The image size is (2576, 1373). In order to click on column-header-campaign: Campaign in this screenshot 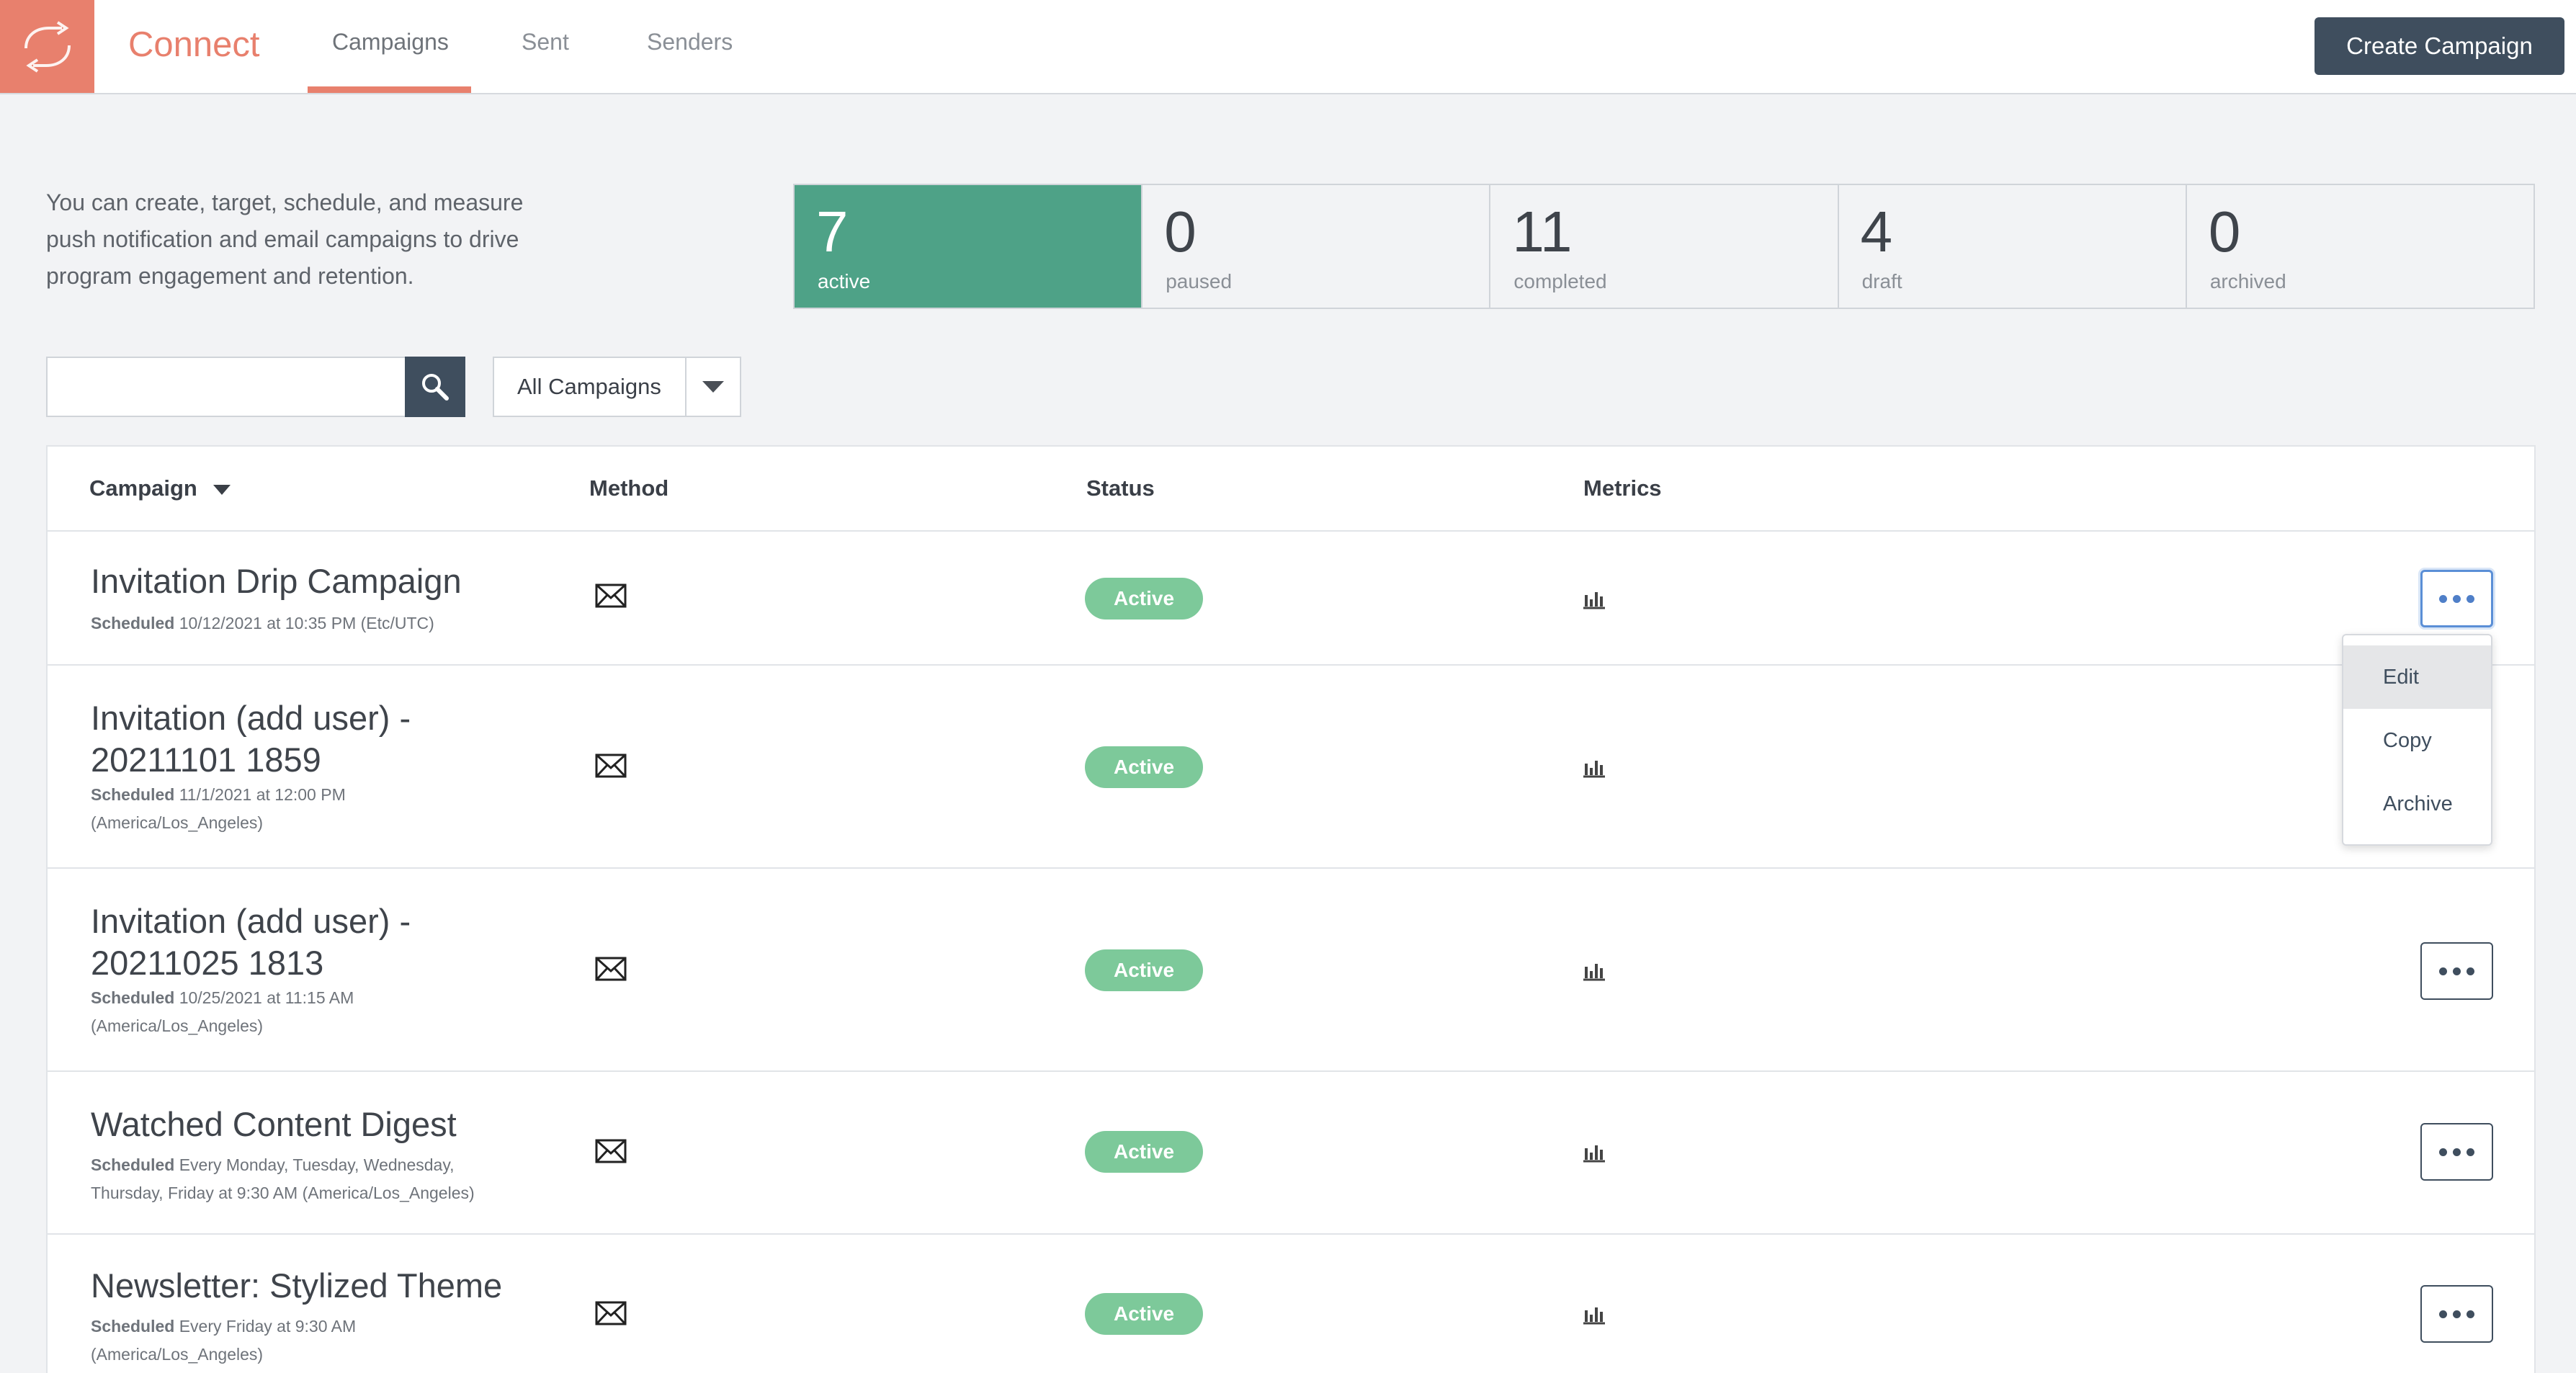, I will do `click(160, 488)`.